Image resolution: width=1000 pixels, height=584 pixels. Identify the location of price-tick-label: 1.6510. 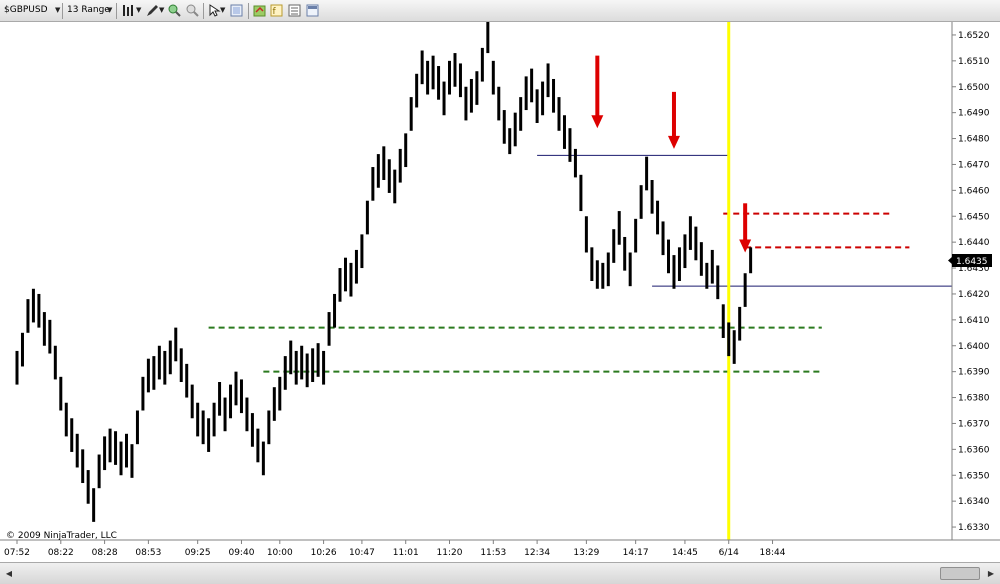
(974, 62).